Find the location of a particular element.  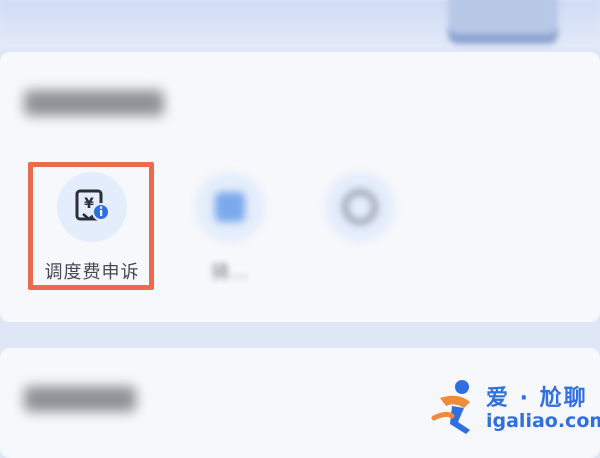

highlight-box is located at coordinates (91, 226).